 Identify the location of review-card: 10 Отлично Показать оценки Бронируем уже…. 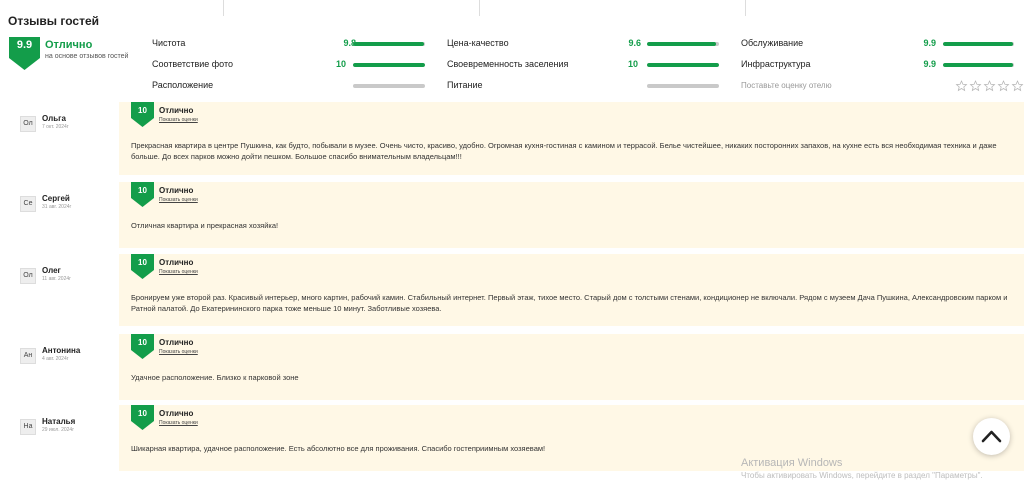
(571, 290).